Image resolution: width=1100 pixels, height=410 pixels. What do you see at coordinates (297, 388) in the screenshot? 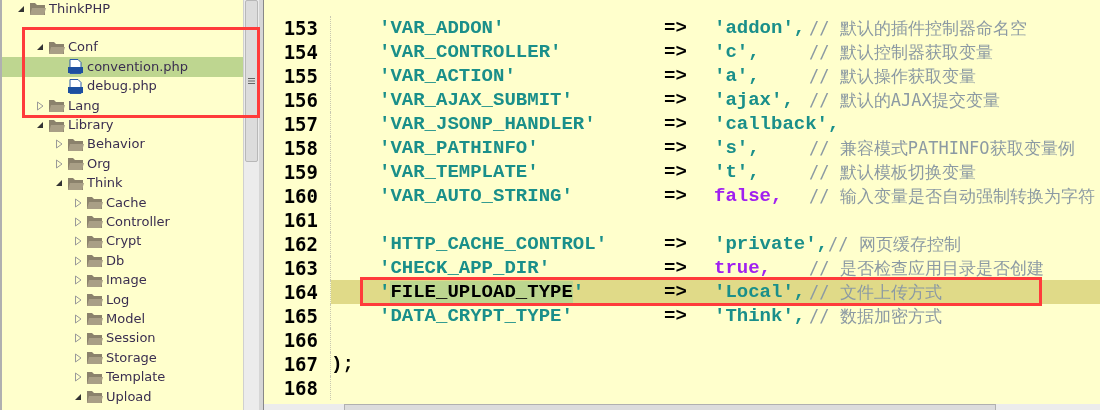
I see `line-number: 168` at bounding box center [297, 388].